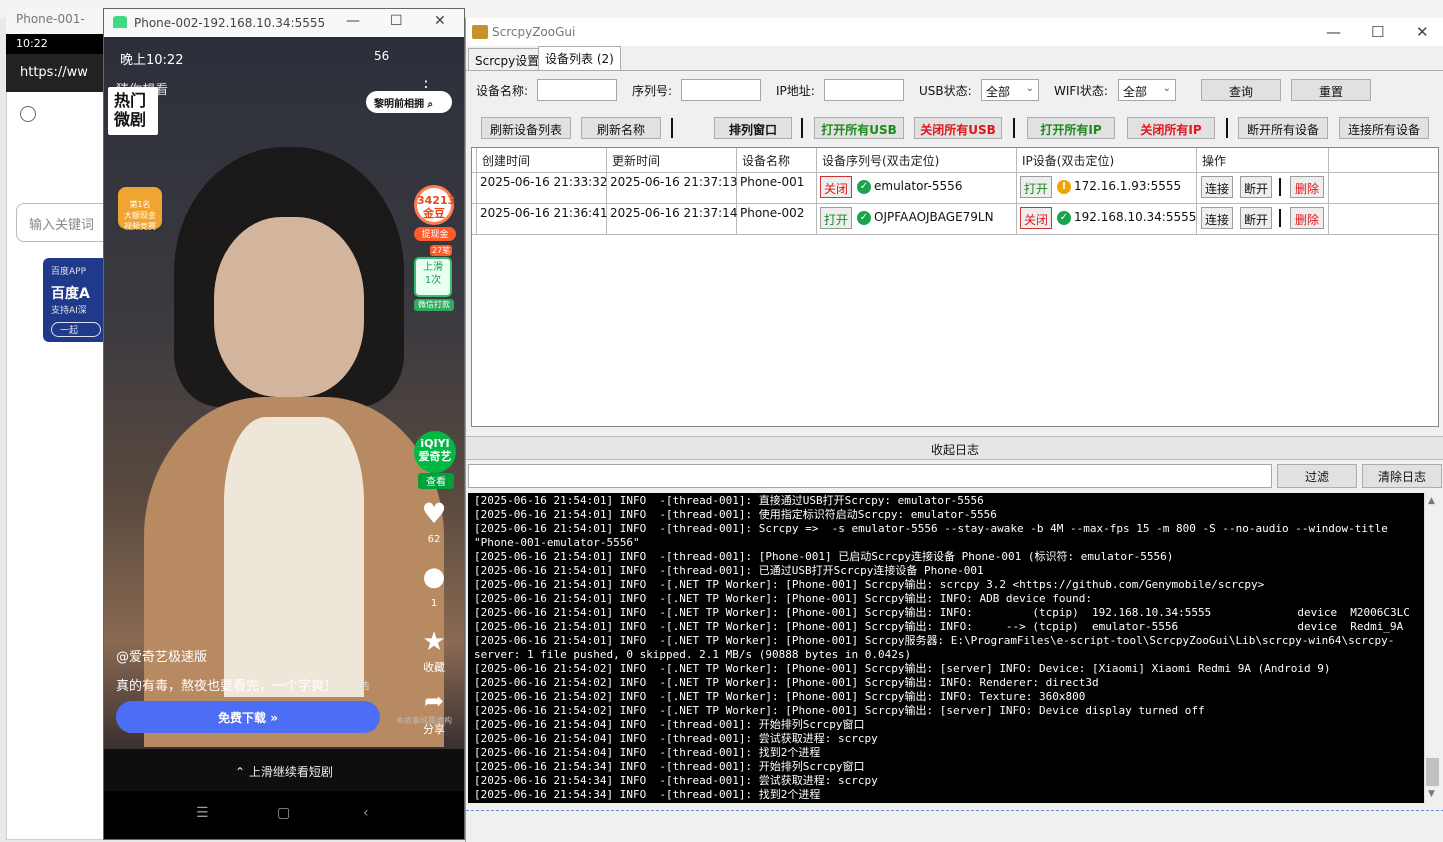  What do you see at coordinates (28, 114) in the screenshot?
I see `user-icon` at bounding box center [28, 114].